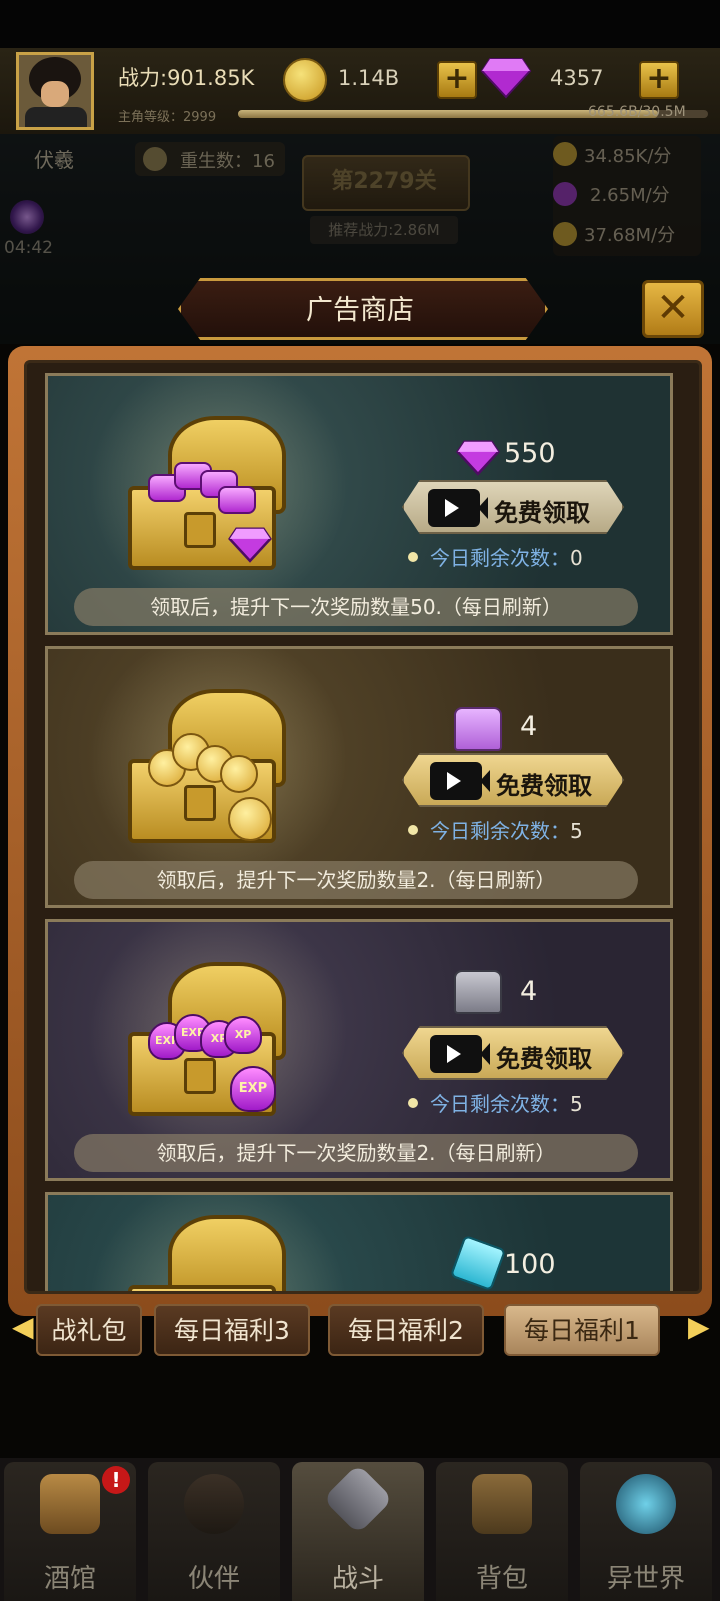  Describe the element at coordinates (577, 78) in the screenshot. I see `gem-value: 4357` at that location.